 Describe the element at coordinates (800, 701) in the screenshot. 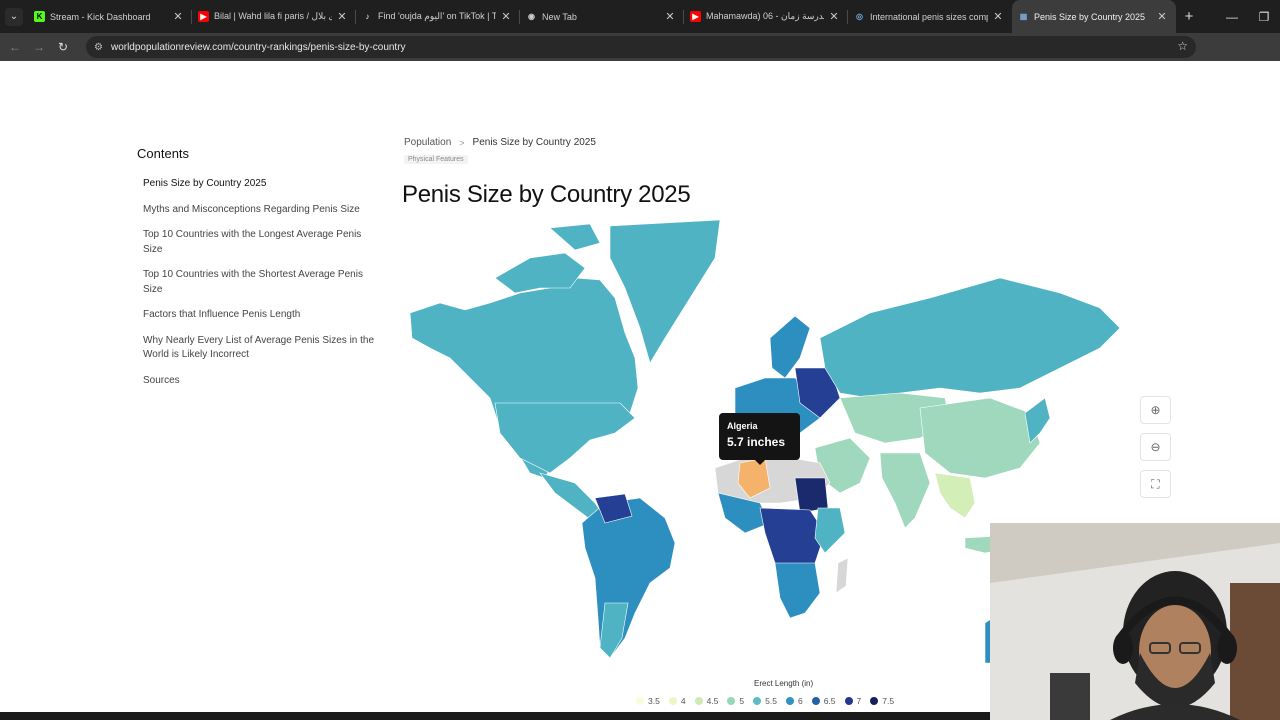

I see `legend-label: 6` at that location.